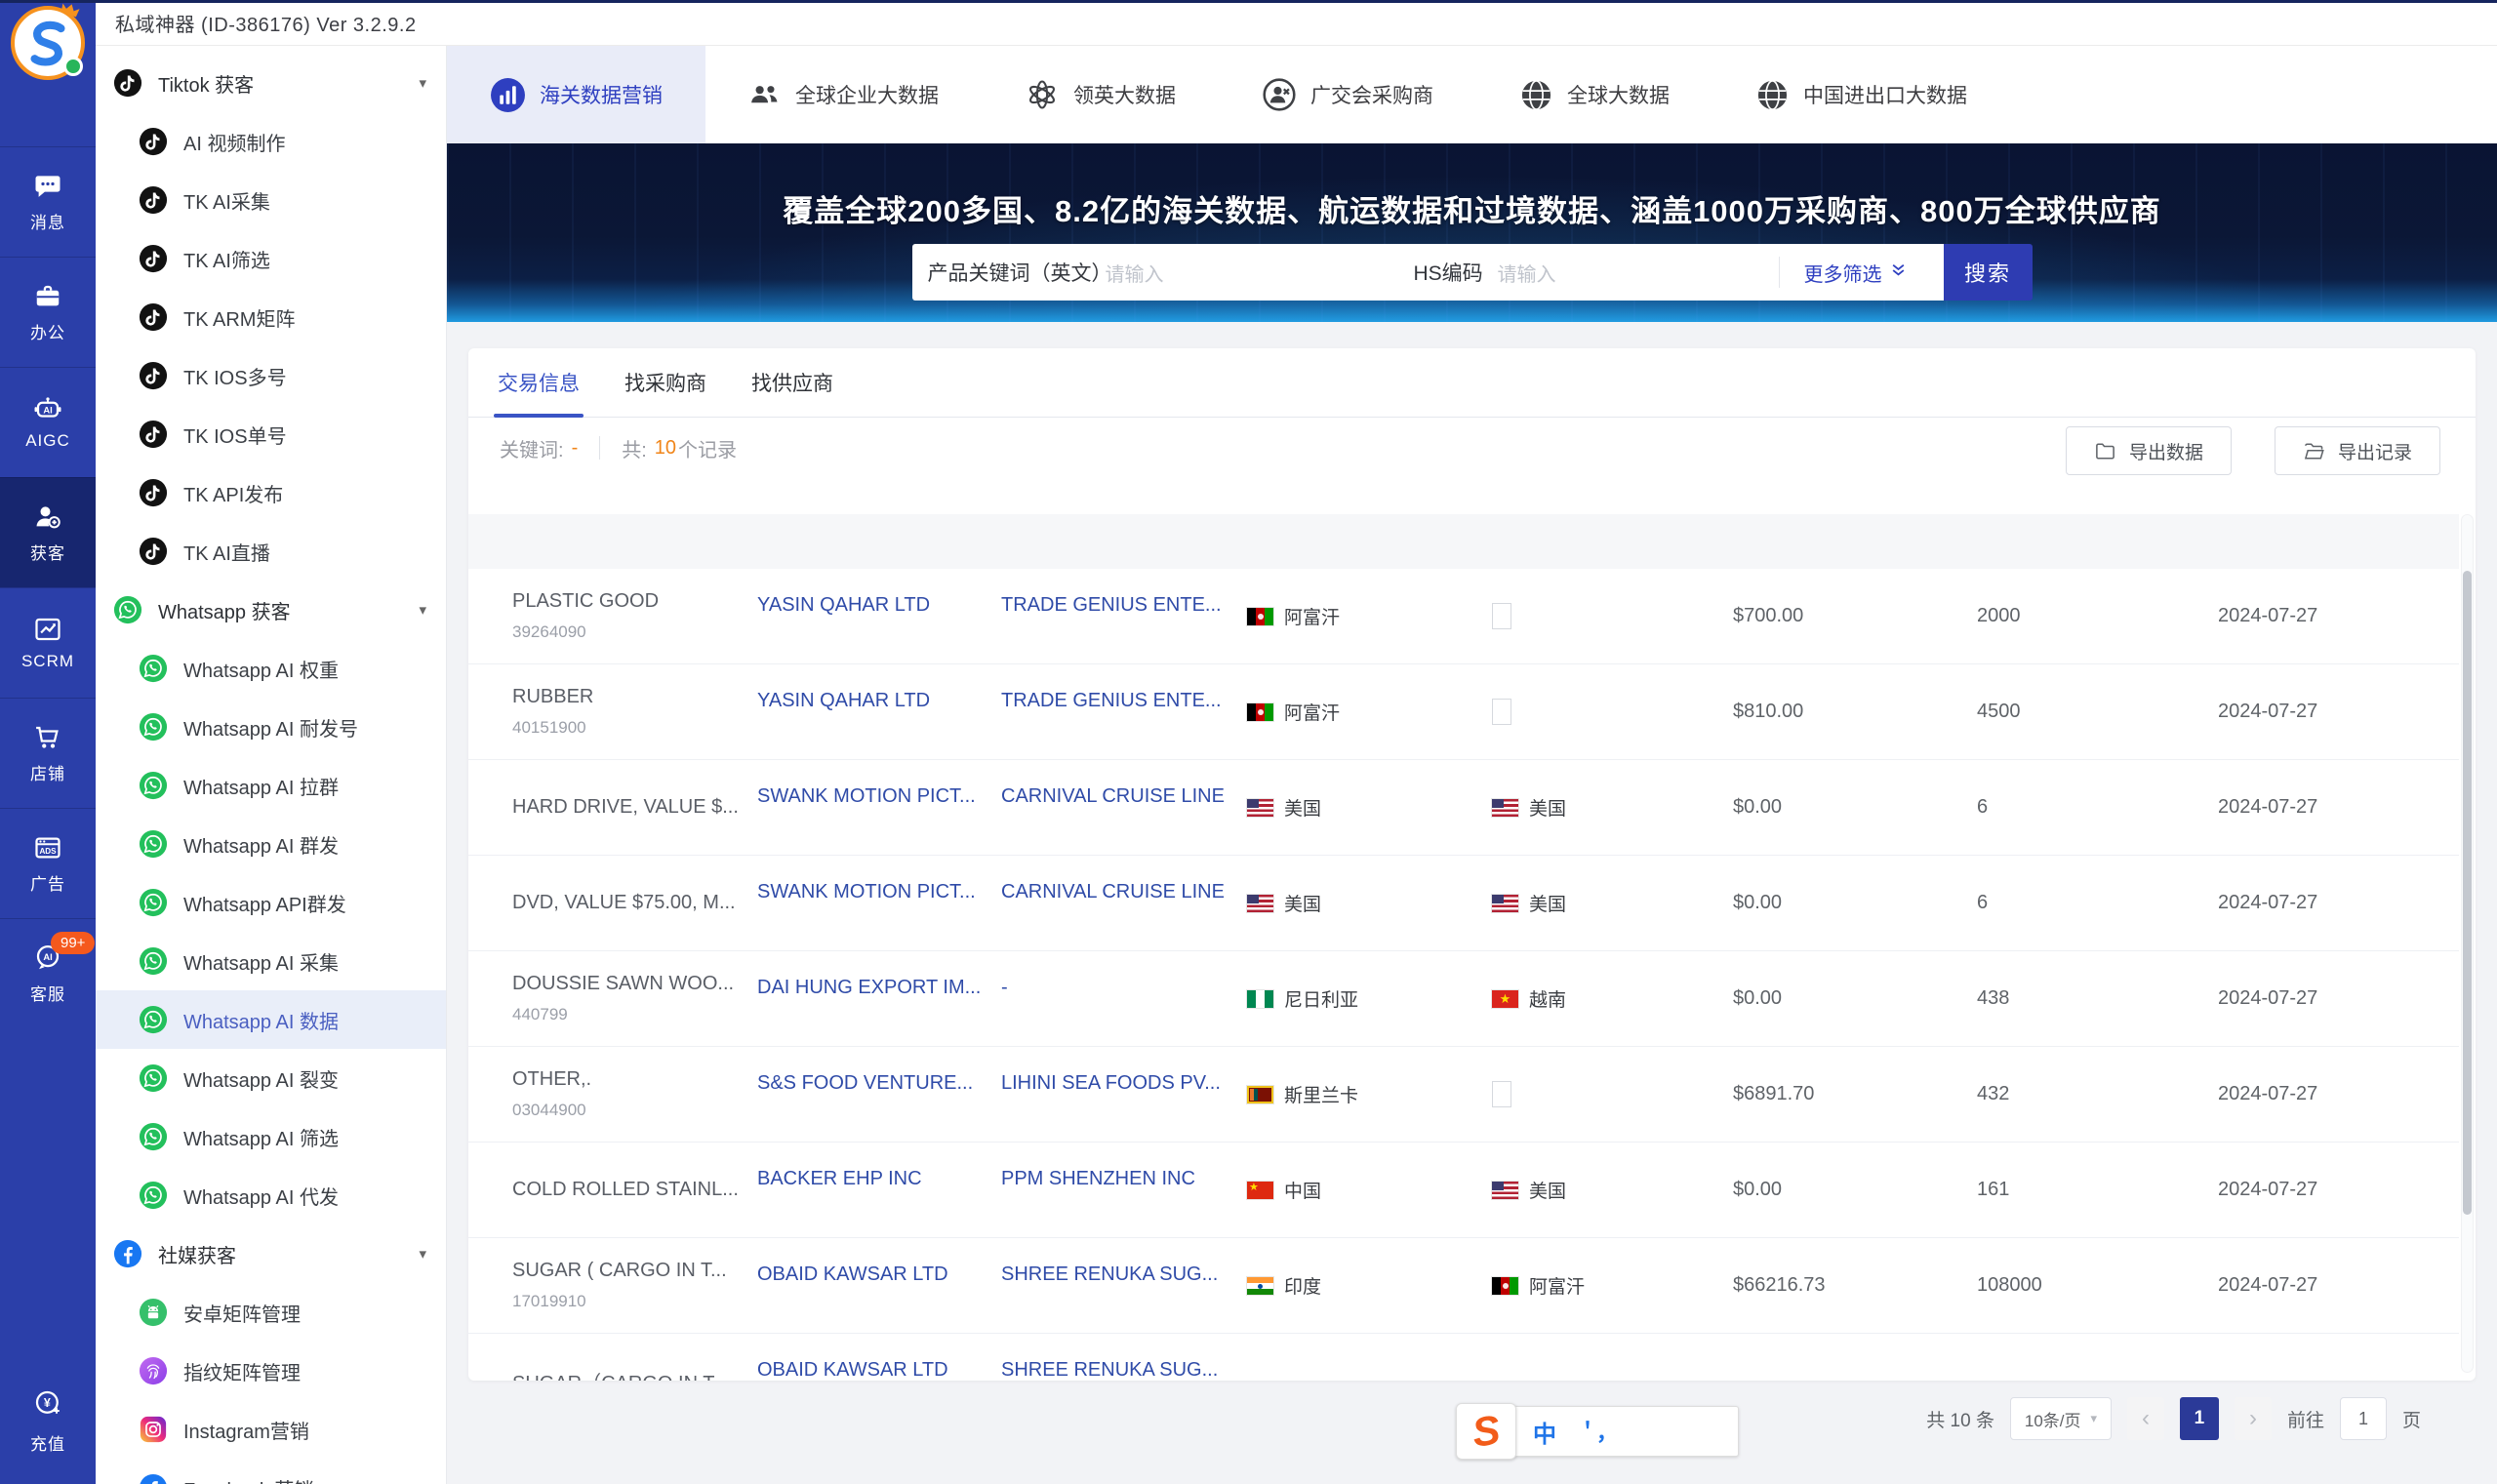  Describe the element at coordinates (1098, 1179) in the screenshot. I see `supplier-link: PPM SHENZHEN INC` at that location.